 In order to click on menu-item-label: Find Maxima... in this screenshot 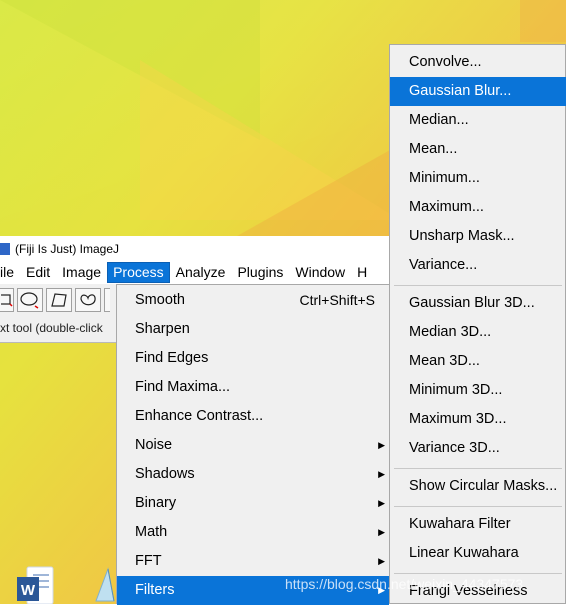, I will do `click(183, 387)`.